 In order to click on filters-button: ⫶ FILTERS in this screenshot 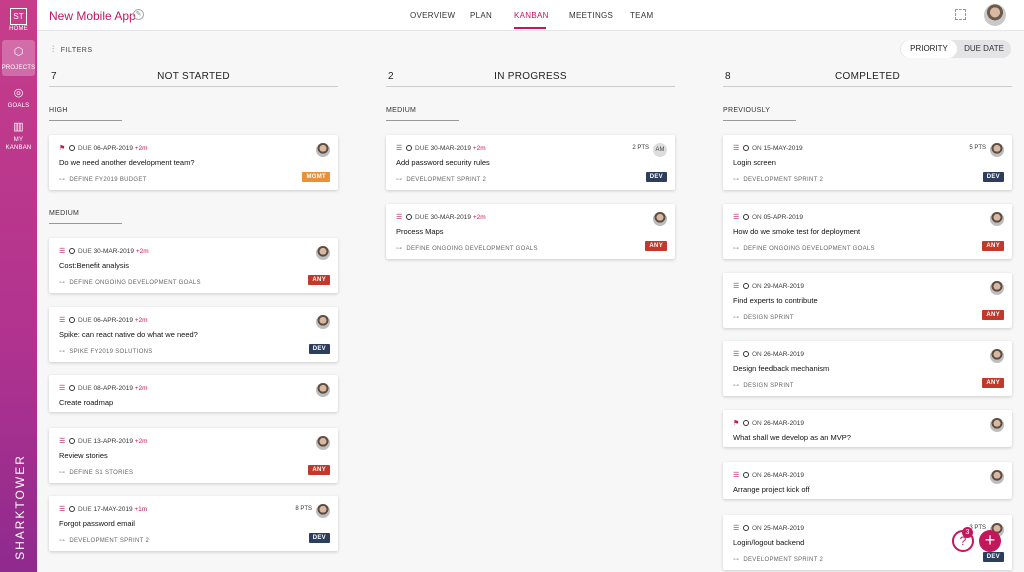, I will do `click(72, 49)`.